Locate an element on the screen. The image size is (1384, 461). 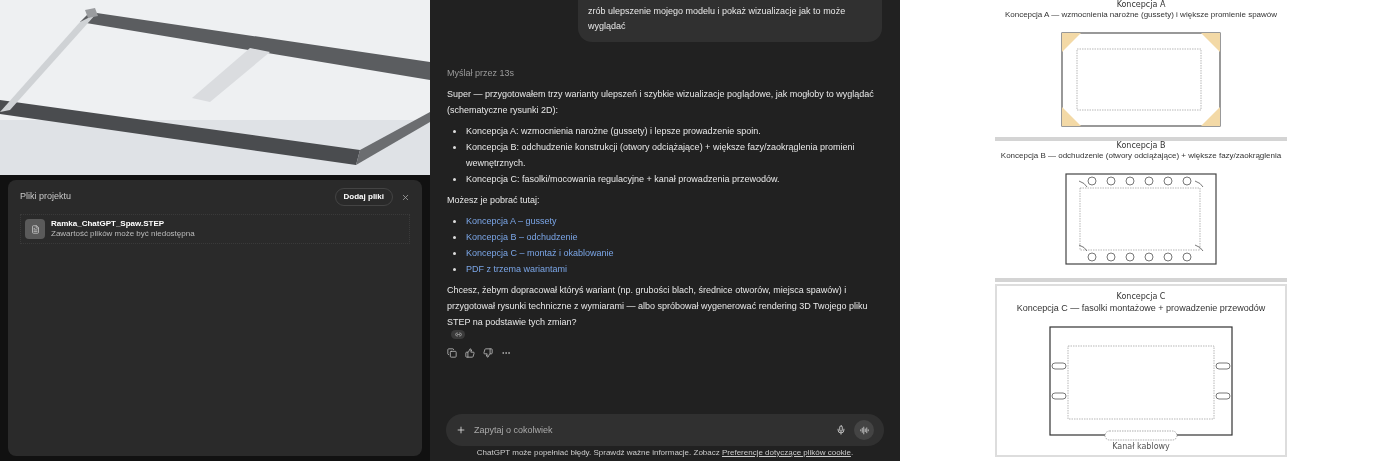
thinking-time: Myślał przez 13s is located at coordinates (665, 73).